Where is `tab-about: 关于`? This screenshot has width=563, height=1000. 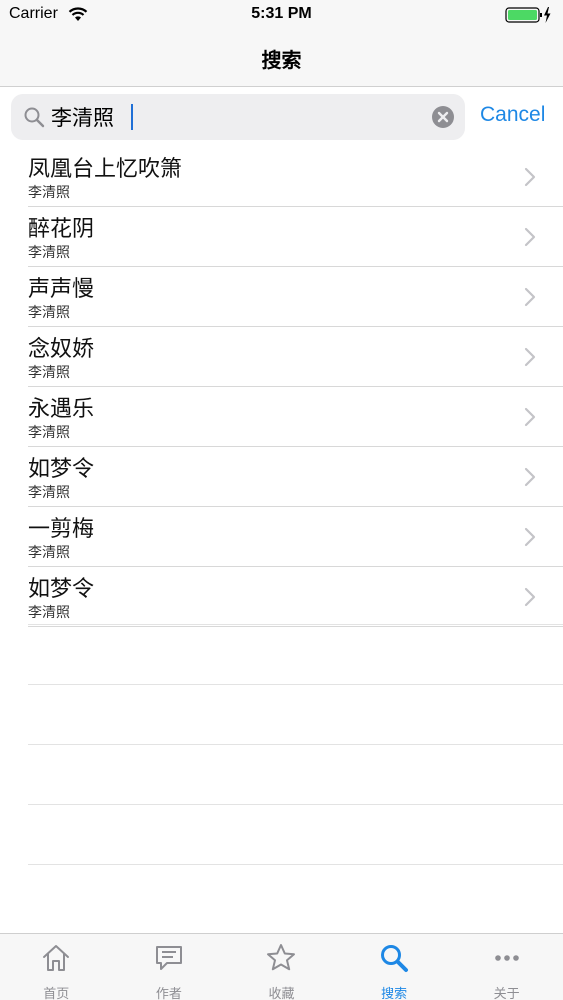
tab-about: 关于 is located at coordinates (506, 967).